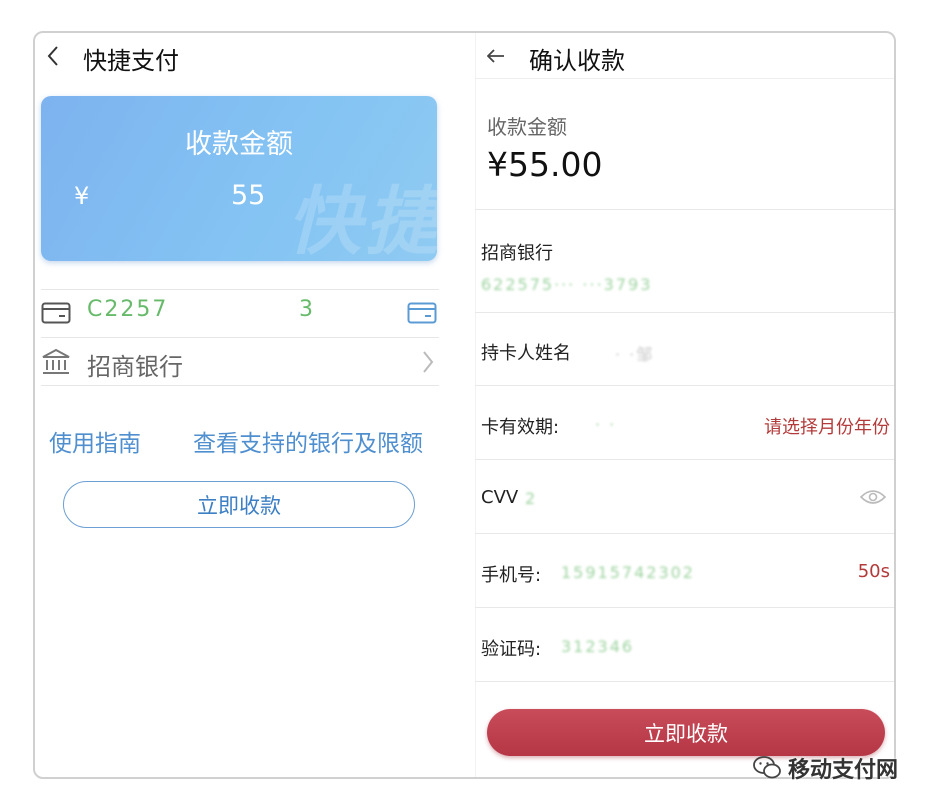 The height and width of the screenshot is (810, 930). Describe the element at coordinates (873, 497) in the screenshot. I see `eye-icon` at that location.